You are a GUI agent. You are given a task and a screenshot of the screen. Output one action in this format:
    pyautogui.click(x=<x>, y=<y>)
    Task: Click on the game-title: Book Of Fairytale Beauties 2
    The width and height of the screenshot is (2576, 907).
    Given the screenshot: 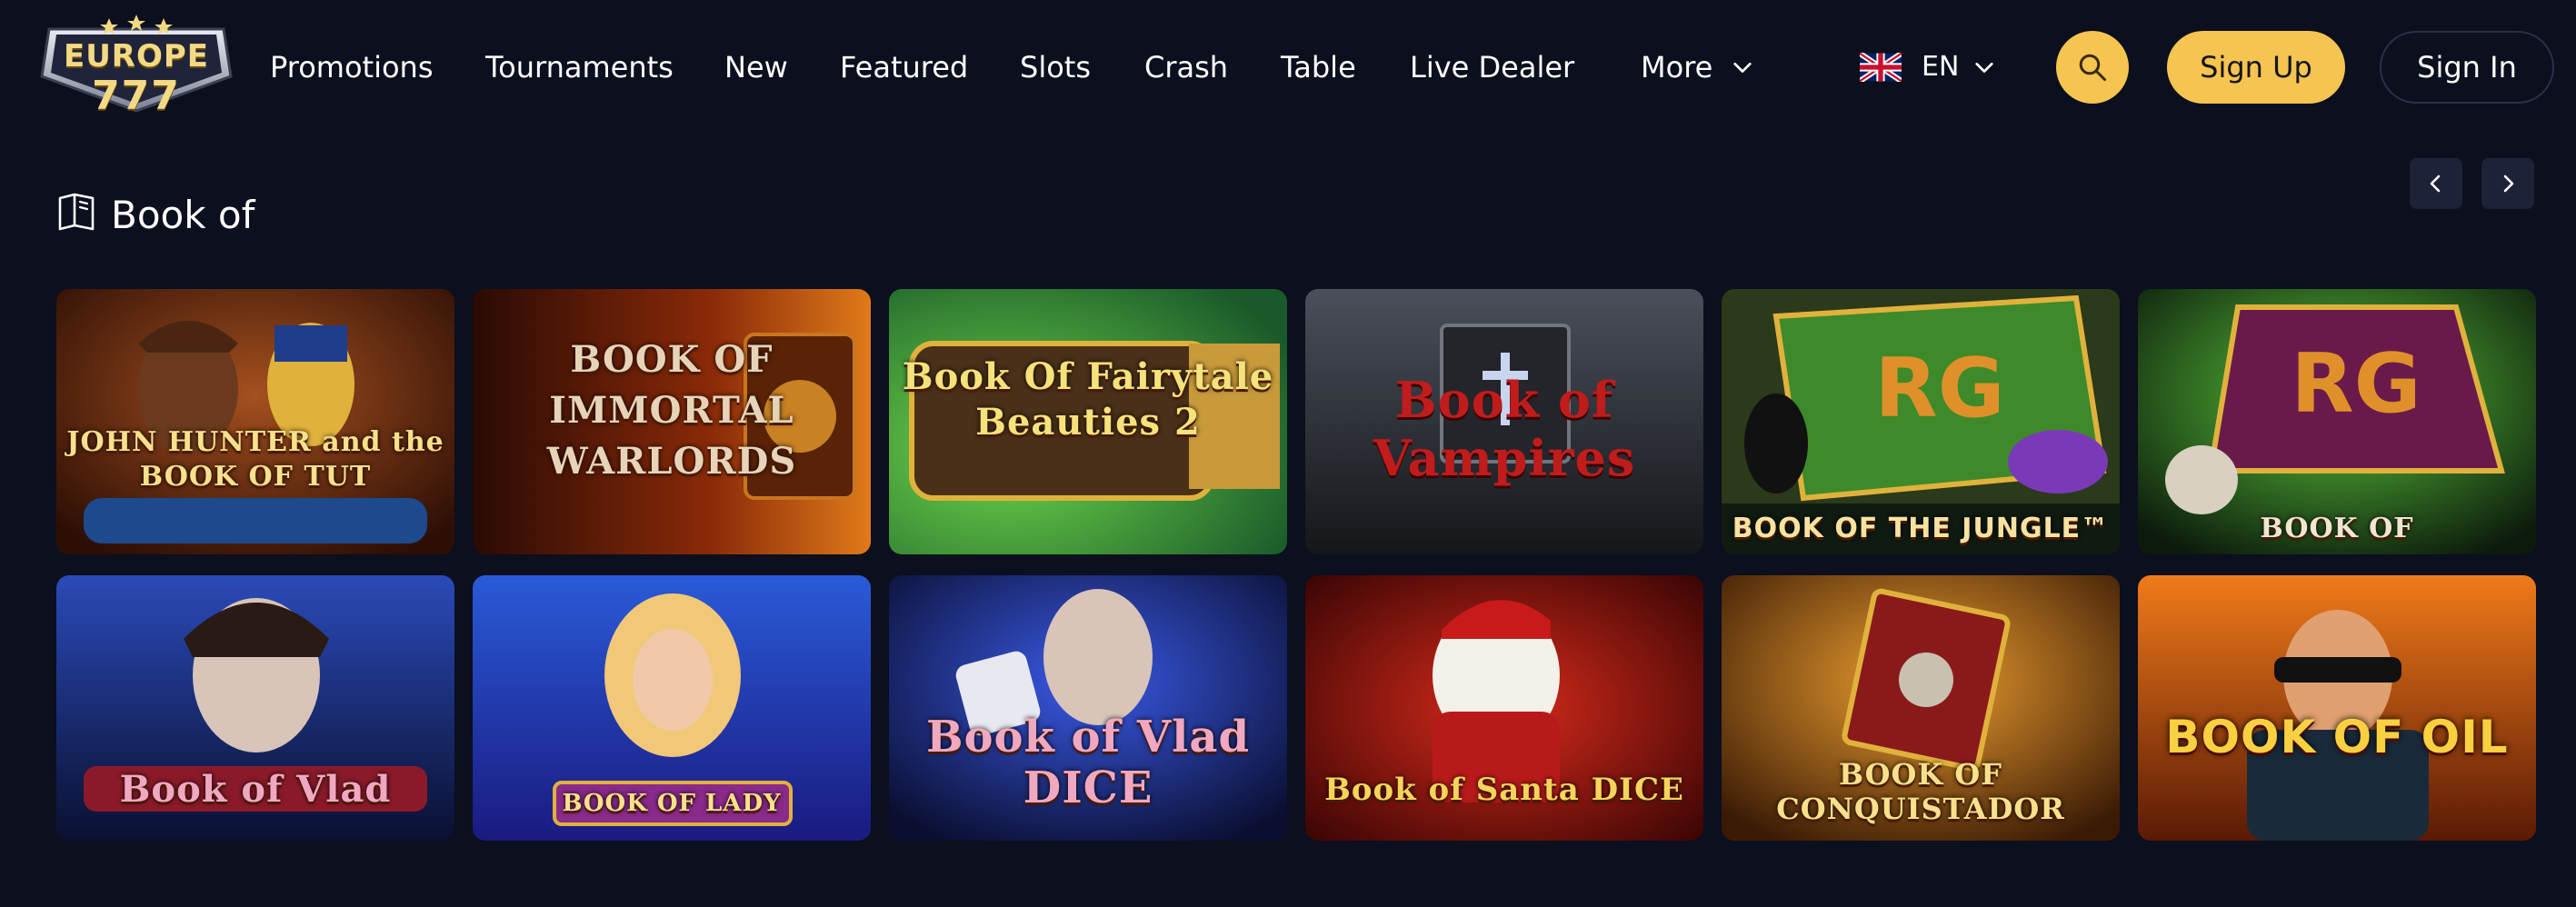 What is the action you would take?
    pyautogui.click(x=1088, y=399)
    